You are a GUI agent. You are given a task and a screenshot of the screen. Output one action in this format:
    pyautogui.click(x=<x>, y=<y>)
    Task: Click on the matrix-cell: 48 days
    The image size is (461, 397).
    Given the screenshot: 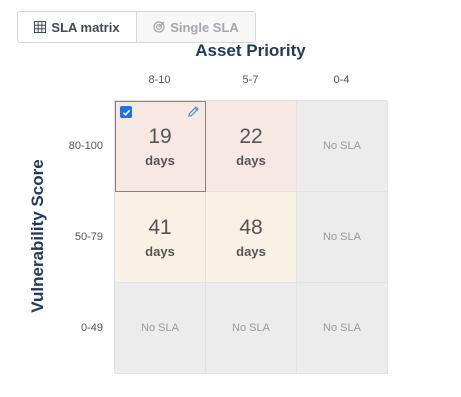 What is the action you would take?
    pyautogui.click(x=251, y=237)
    